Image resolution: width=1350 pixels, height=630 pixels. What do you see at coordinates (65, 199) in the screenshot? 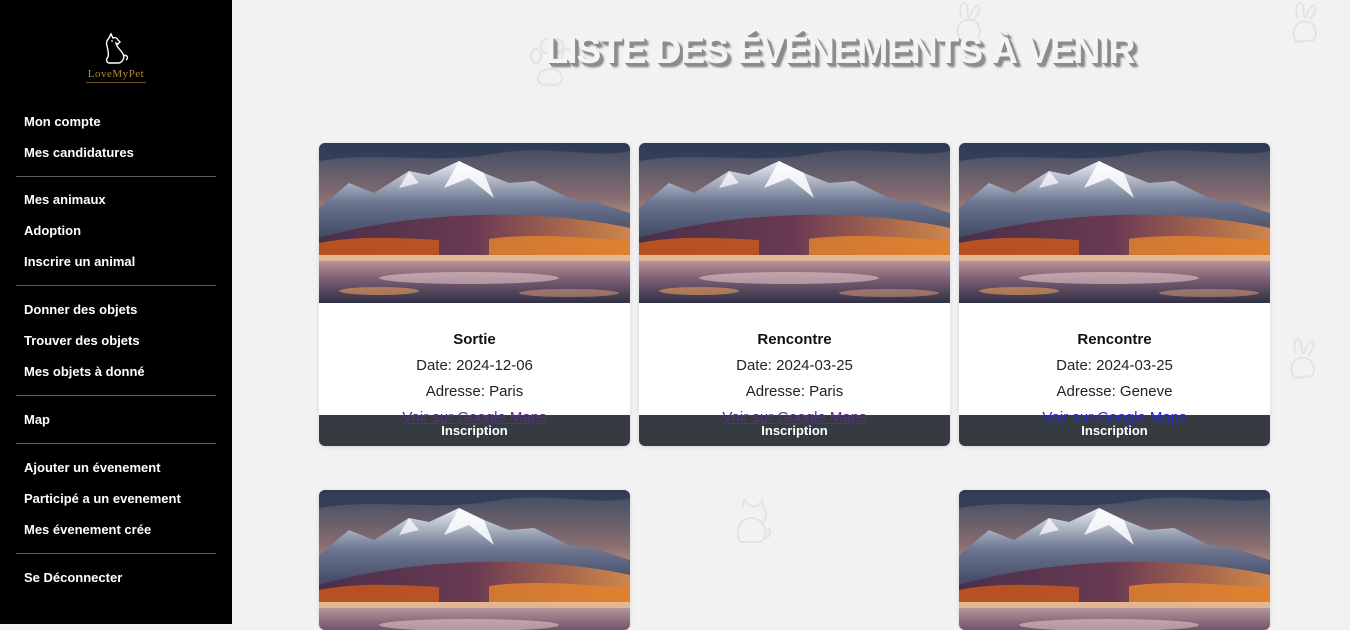
I see `nav-mes-animaux: Mes animaux` at bounding box center [65, 199].